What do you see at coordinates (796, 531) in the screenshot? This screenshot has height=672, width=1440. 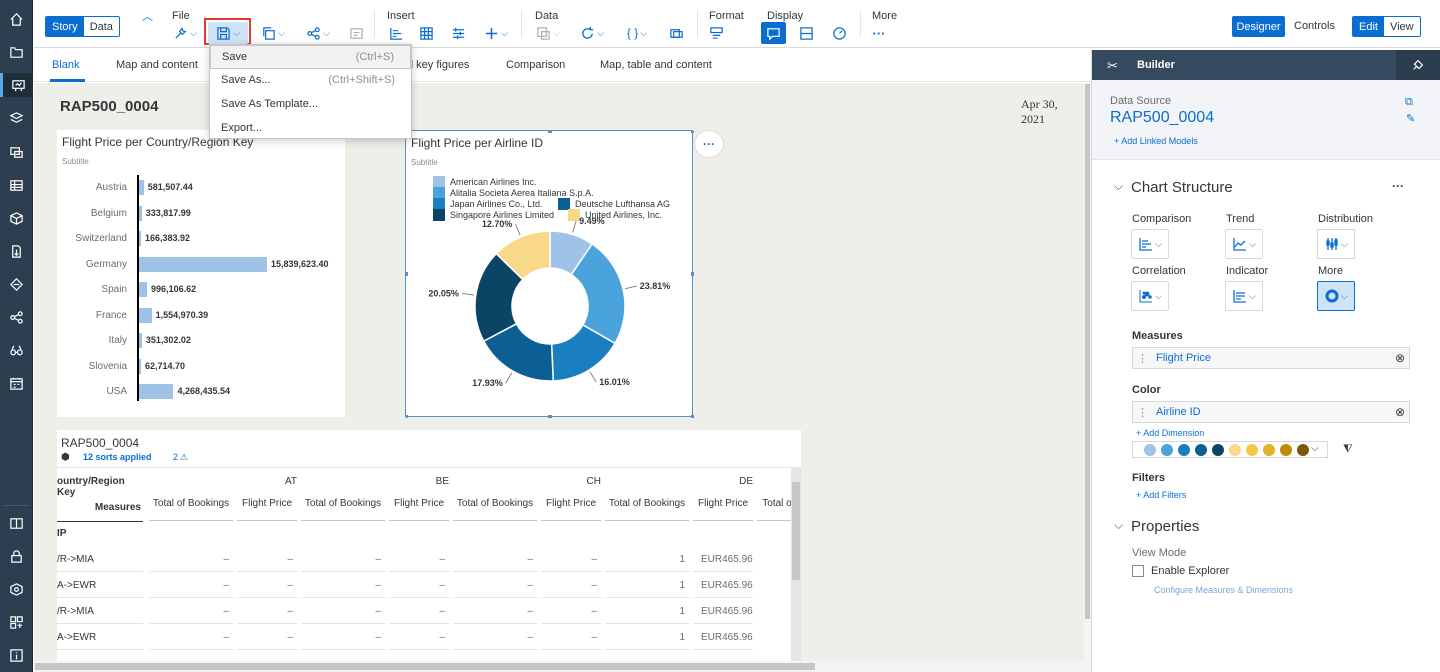 I see `table-scrollbar-thumb` at bounding box center [796, 531].